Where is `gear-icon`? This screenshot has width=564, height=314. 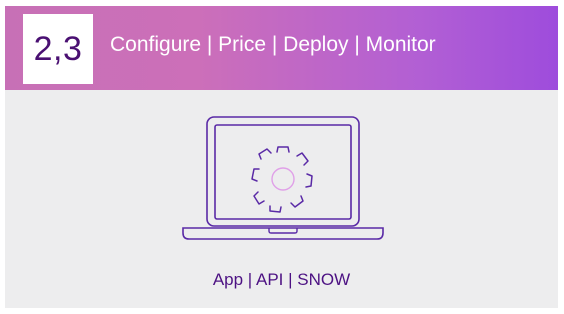 gear-icon is located at coordinates (282, 179).